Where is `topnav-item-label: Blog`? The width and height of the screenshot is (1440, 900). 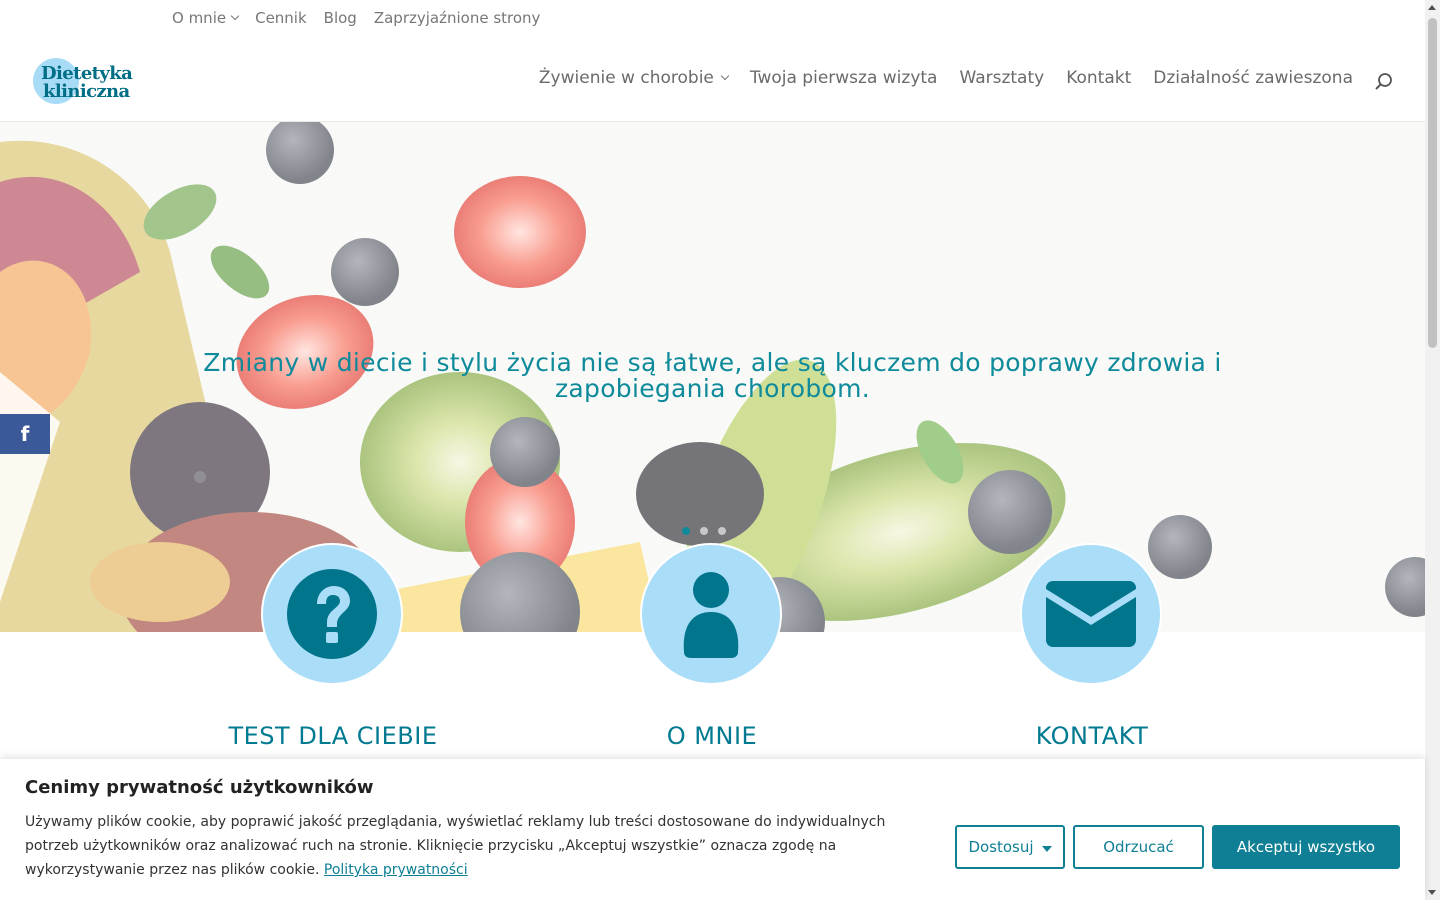 topnav-item-label: Blog is located at coordinates (340, 18).